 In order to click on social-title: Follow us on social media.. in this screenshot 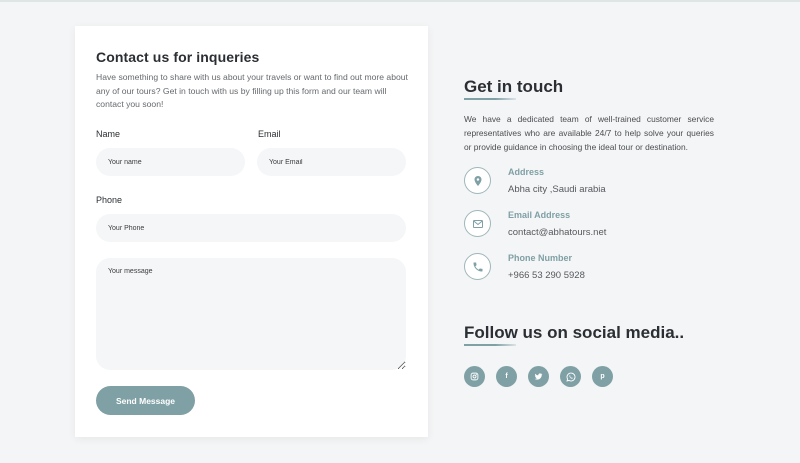, I will do `click(574, 332)`.